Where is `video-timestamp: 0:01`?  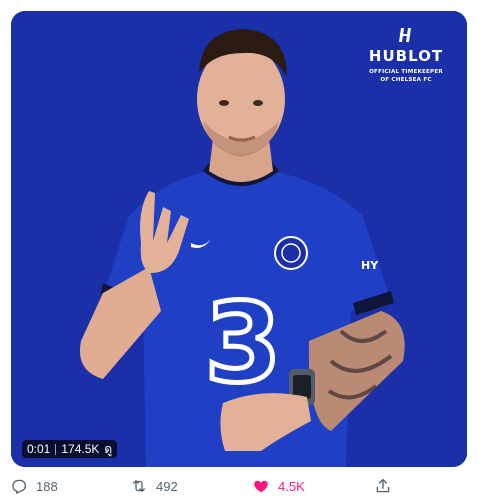 video-timestamp: 0:01 is located at coordinates (39, 449).